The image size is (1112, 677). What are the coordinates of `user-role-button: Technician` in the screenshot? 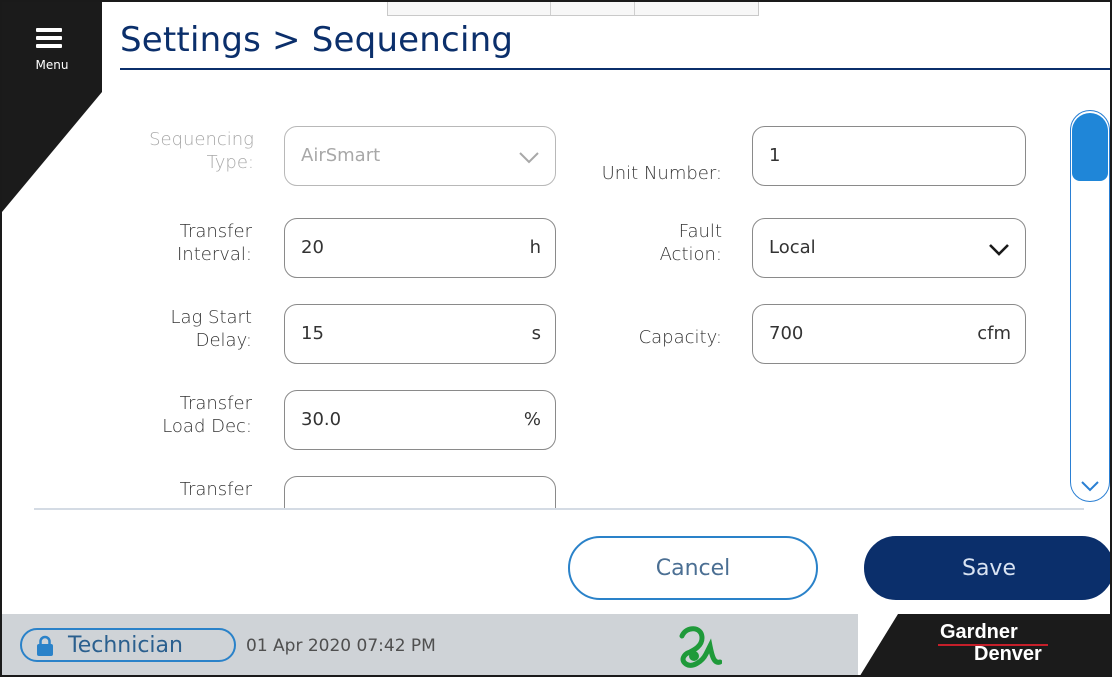 It's located at (128, 645).